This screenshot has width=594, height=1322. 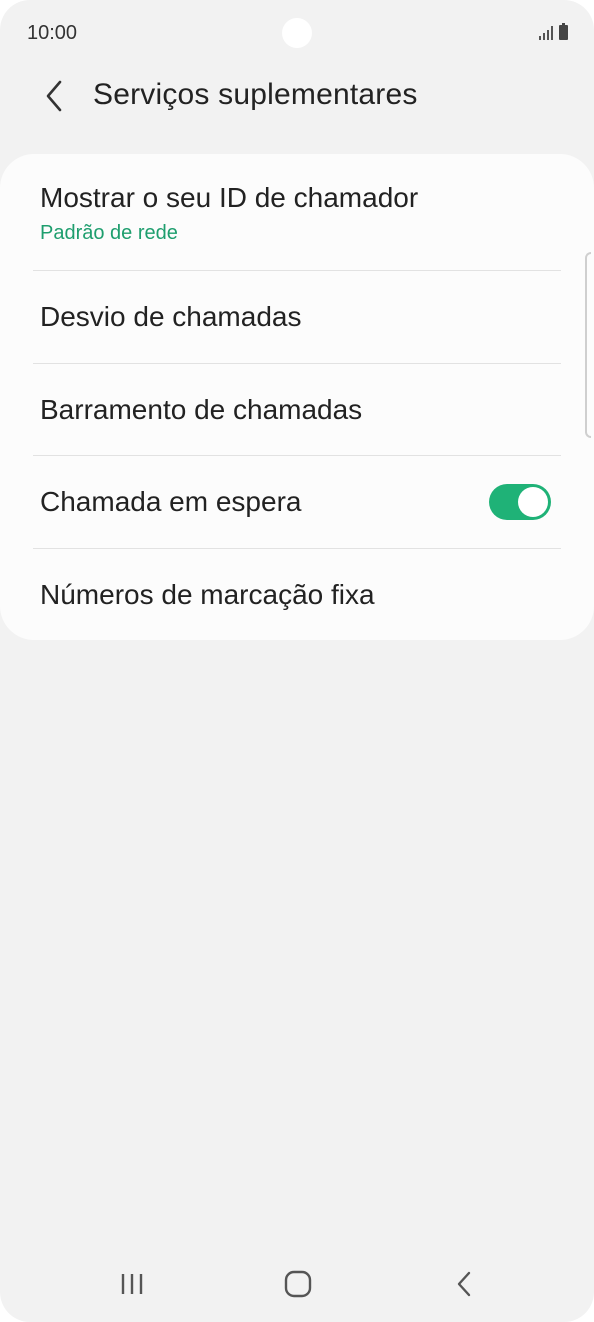 I want to click on setting-call-forwarding: Desvio de chamadas, so click(x=297, y=317).